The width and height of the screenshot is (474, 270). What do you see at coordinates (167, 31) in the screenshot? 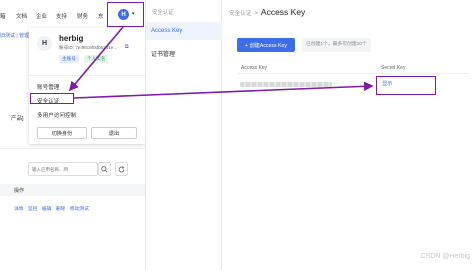
I see `sidebar-item-label: Access Key` at bounding box center [167, 31].